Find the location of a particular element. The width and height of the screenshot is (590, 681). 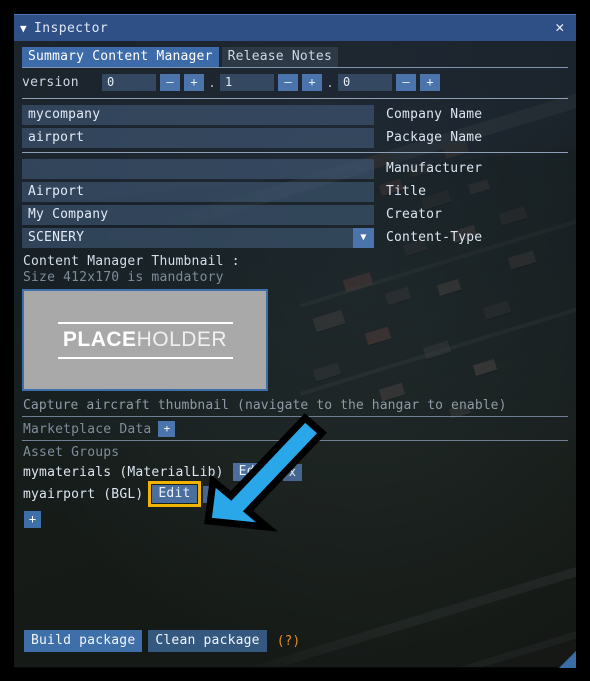

placeholder-bold-text: PLACE is located at coordinates (99, 339).